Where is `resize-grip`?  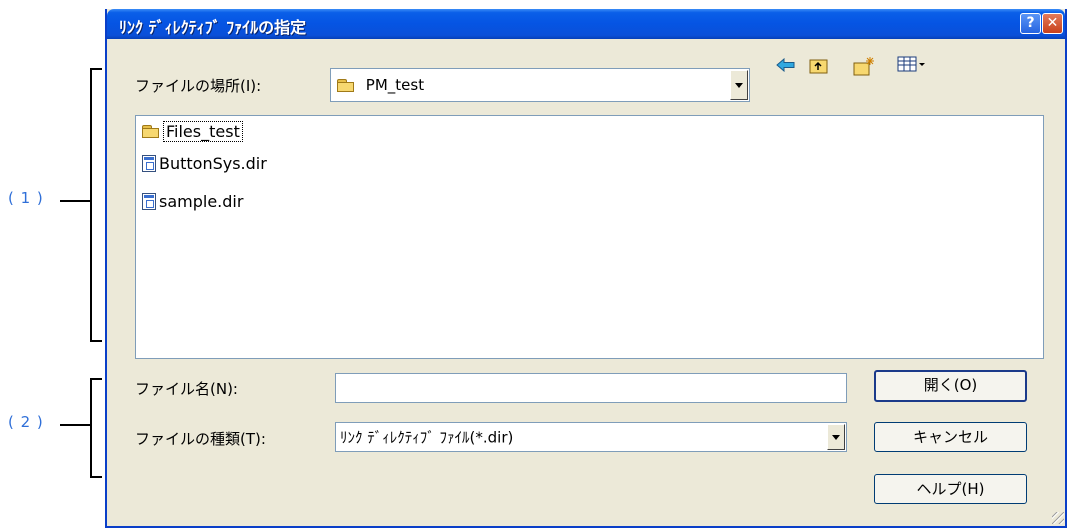
resize-grip is located at coordinates (1058, 518).